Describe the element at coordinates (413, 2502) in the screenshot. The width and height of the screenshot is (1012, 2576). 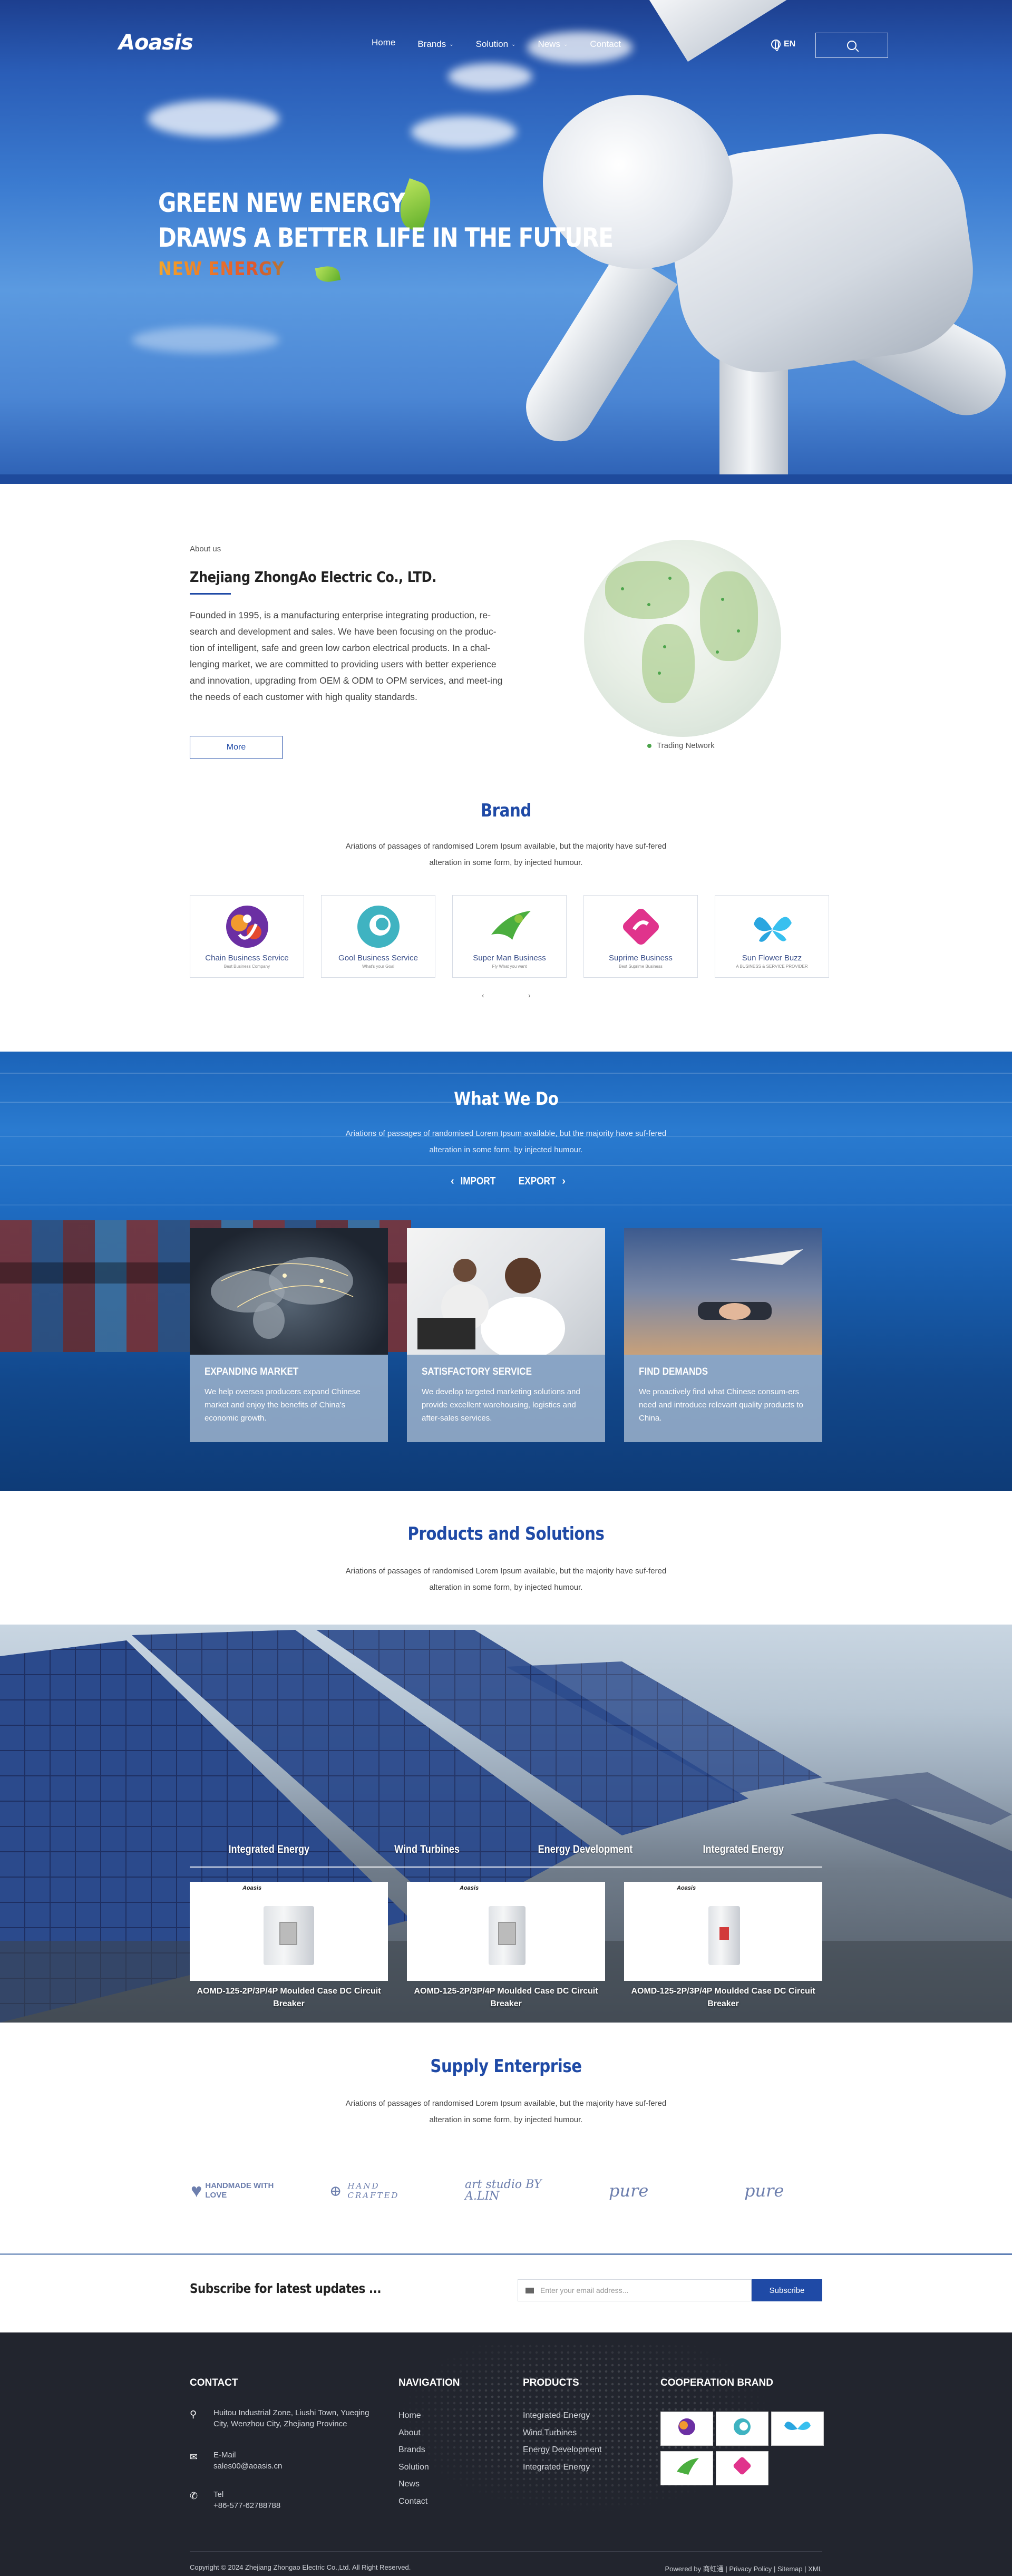
I see `footer-nav-contact: Contact` at that location.